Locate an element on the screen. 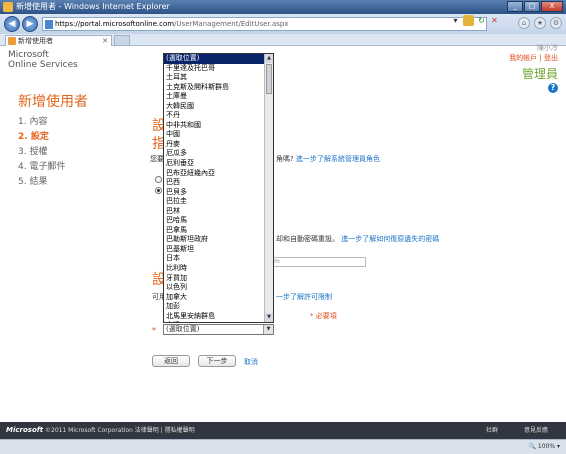 This screenshot has height=454, width=566. password-reset-label: 却和自動密碼重設。 is located at coordinates (307, 239).